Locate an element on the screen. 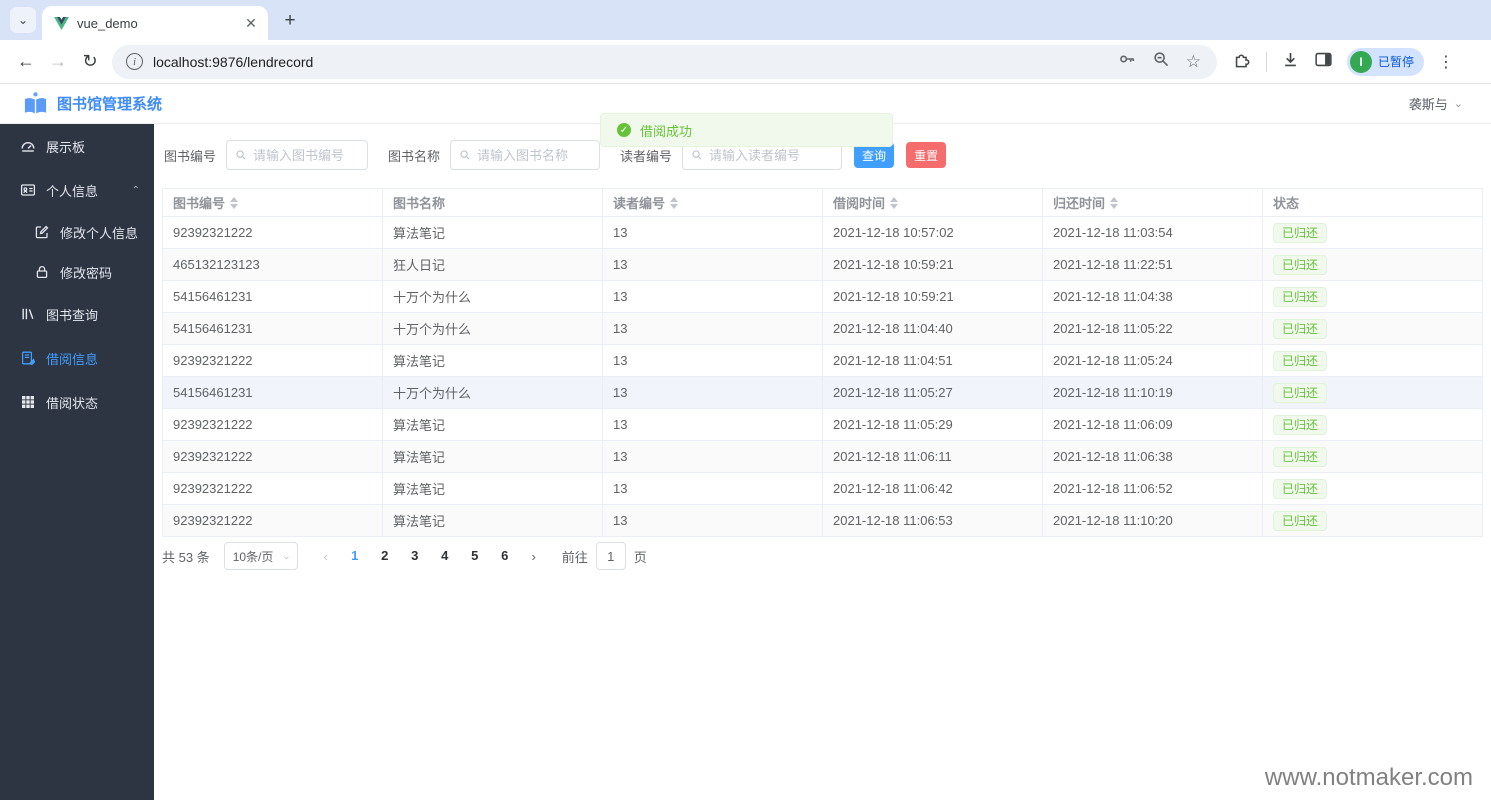  sidebar: 展示板 个人信息 ⌃ 修改个人信息 修改密码 图书查询 借阅信息 借阅状态 is located at coordinates (77, 462).